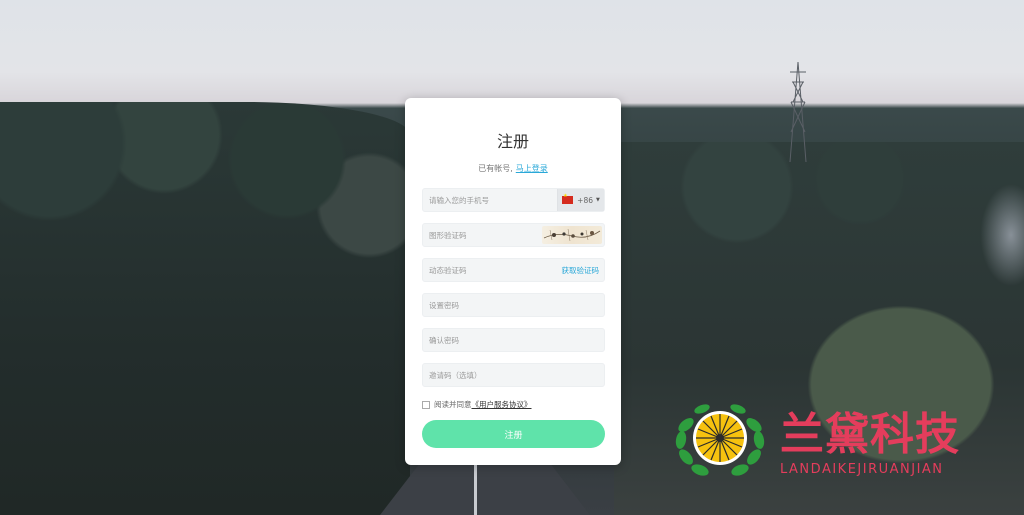 The height and width of the screenshot is (515, 1024). Describe the element at coordinates (453, 404) in the screenshot. I see `agree-text: 阅读并同意` at that location.